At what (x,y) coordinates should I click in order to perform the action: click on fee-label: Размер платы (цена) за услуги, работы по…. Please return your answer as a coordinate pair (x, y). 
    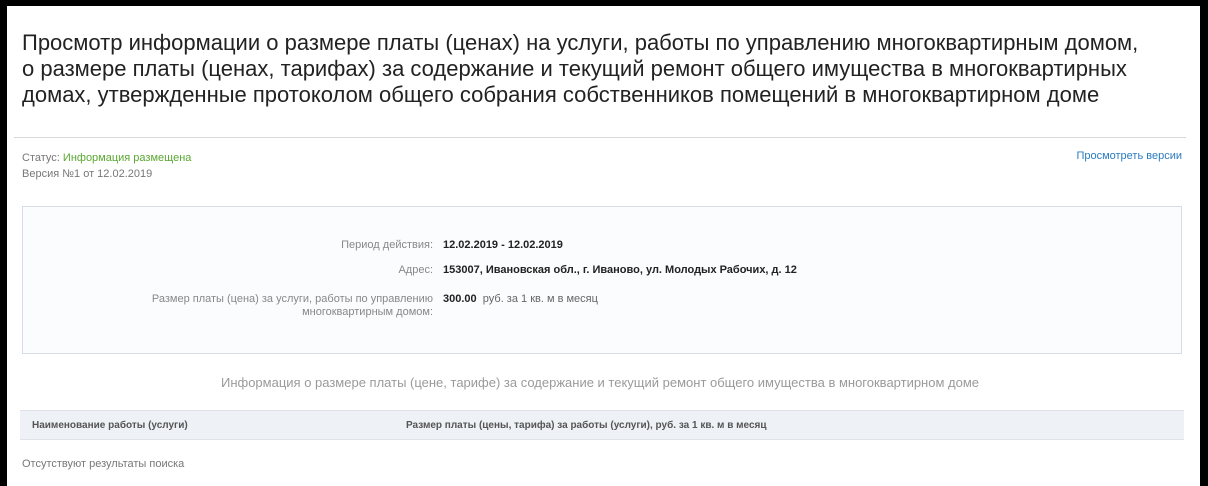
    Looking at the image, I should click on (292, 305).